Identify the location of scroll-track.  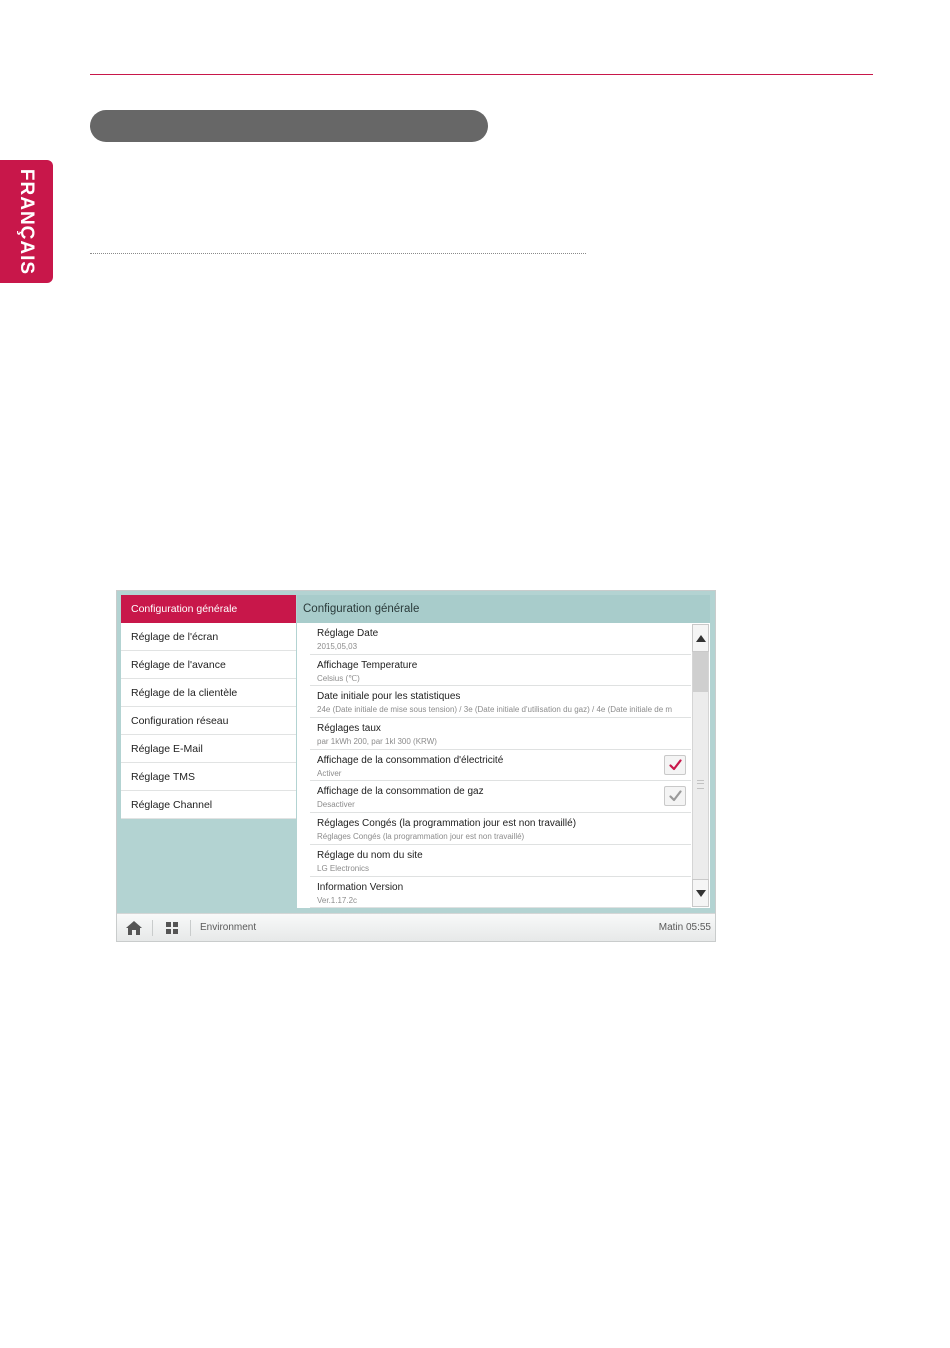
(700, 765).